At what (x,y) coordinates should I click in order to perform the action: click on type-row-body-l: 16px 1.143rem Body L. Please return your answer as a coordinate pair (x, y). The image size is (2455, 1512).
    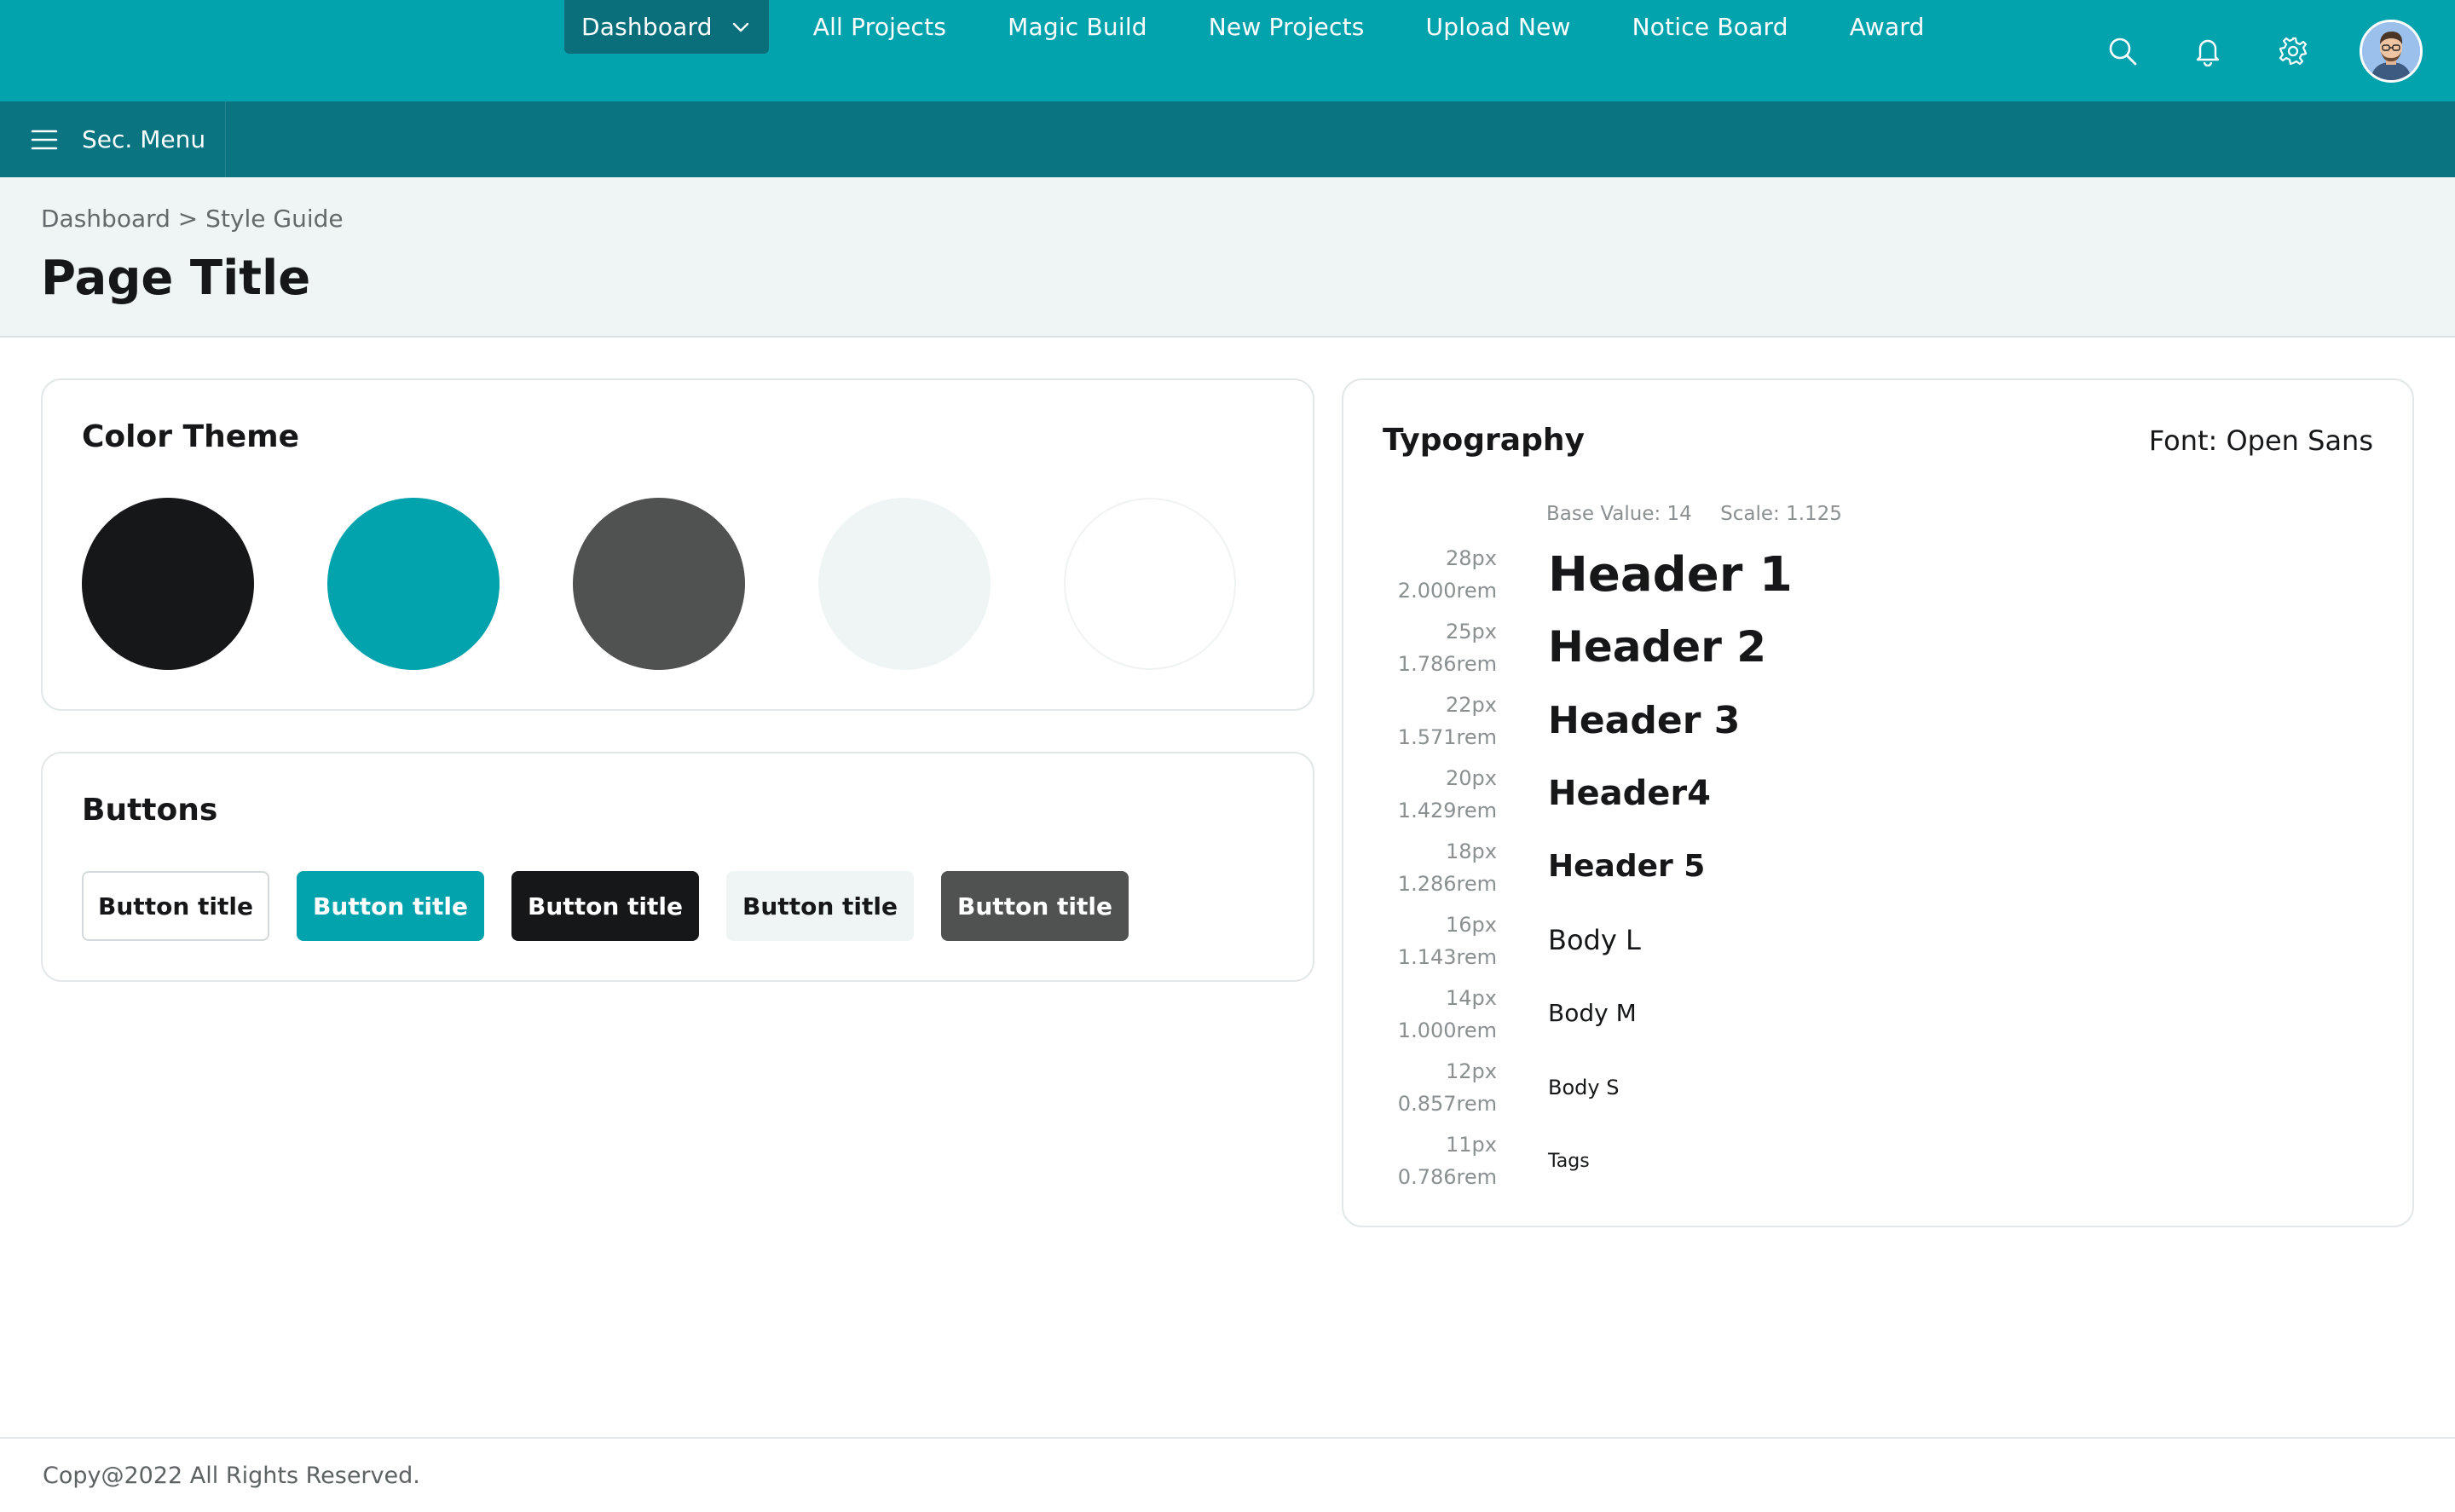
    Looking at the image, I should click on (1879, 945).